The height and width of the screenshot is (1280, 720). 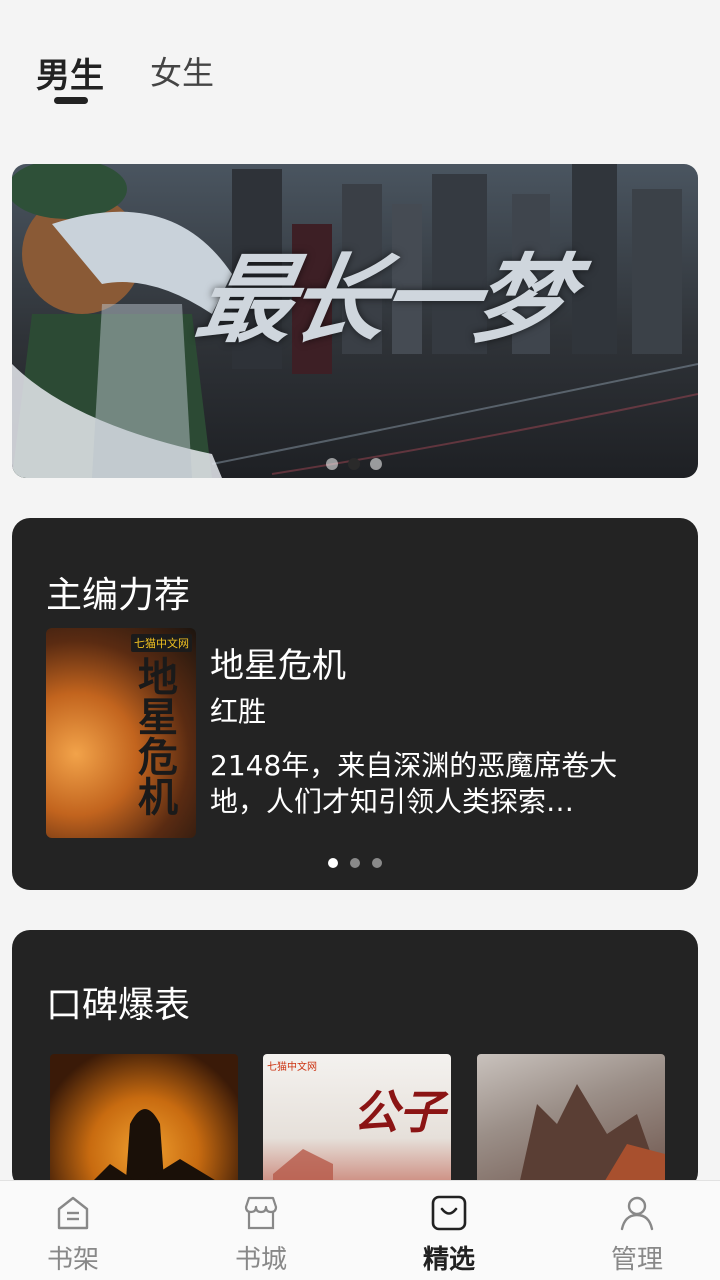 I want to click on tab-male: 男生, so click(x=70, y=72).